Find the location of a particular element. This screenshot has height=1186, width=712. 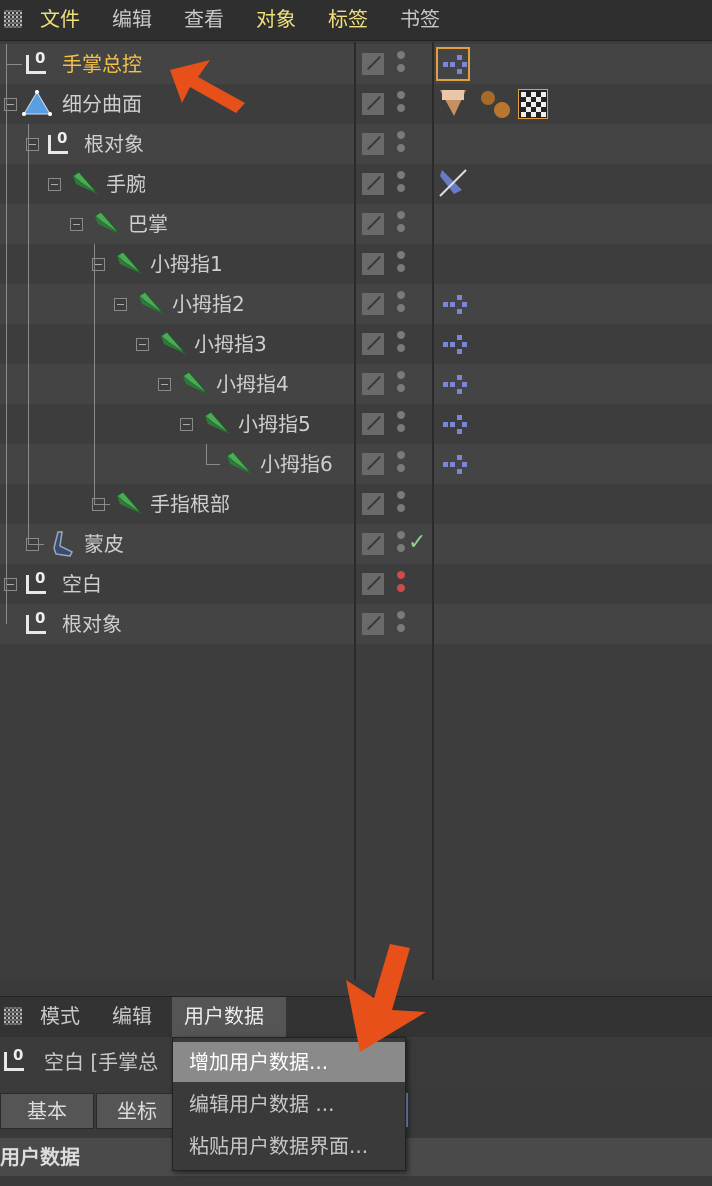

menu-object: 对象 is located at coordinates (276, 19).